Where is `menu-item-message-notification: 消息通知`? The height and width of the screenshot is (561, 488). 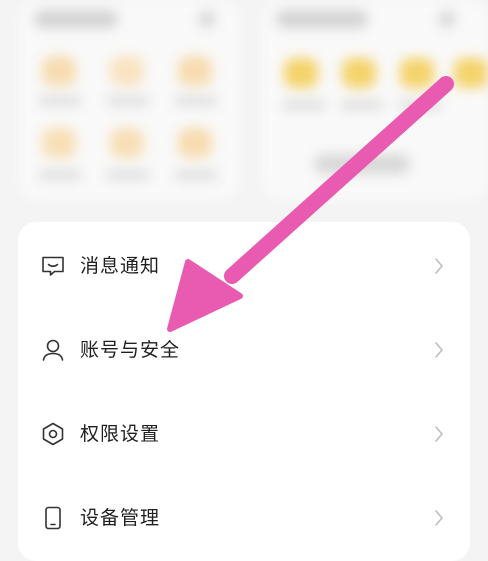 menu-item-message-notification: 消息通知 is located at coordinates (244, 266).